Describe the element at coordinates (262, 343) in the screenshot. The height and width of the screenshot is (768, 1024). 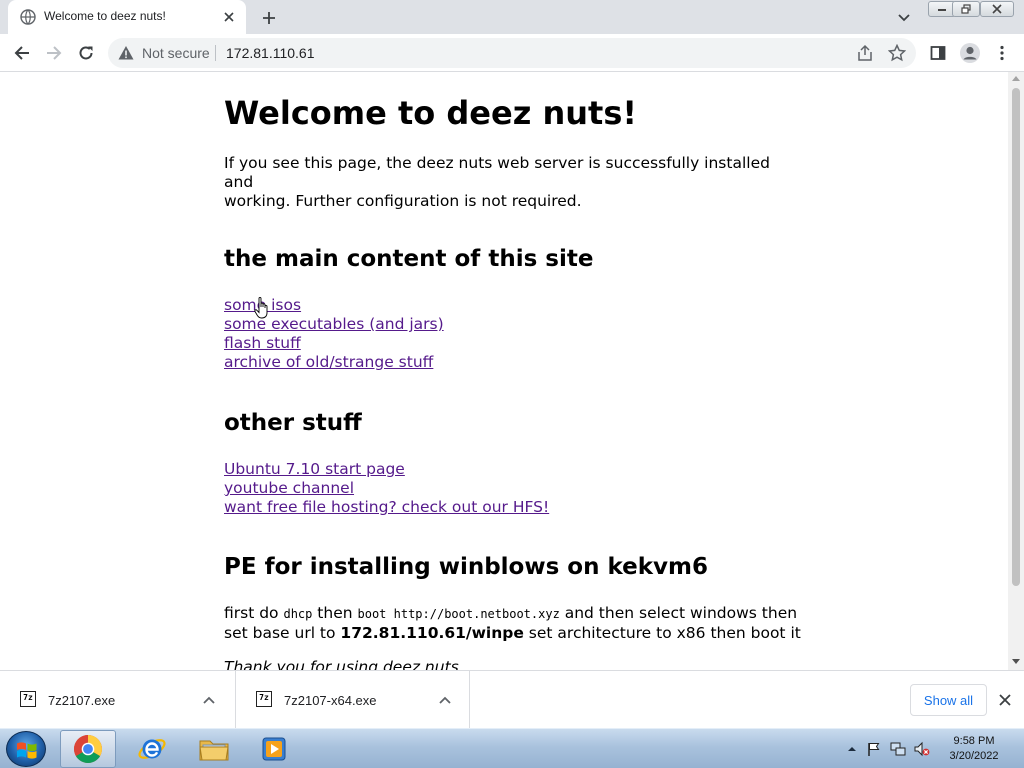
I see `link-flash-stuff: flash stuff` at that location.